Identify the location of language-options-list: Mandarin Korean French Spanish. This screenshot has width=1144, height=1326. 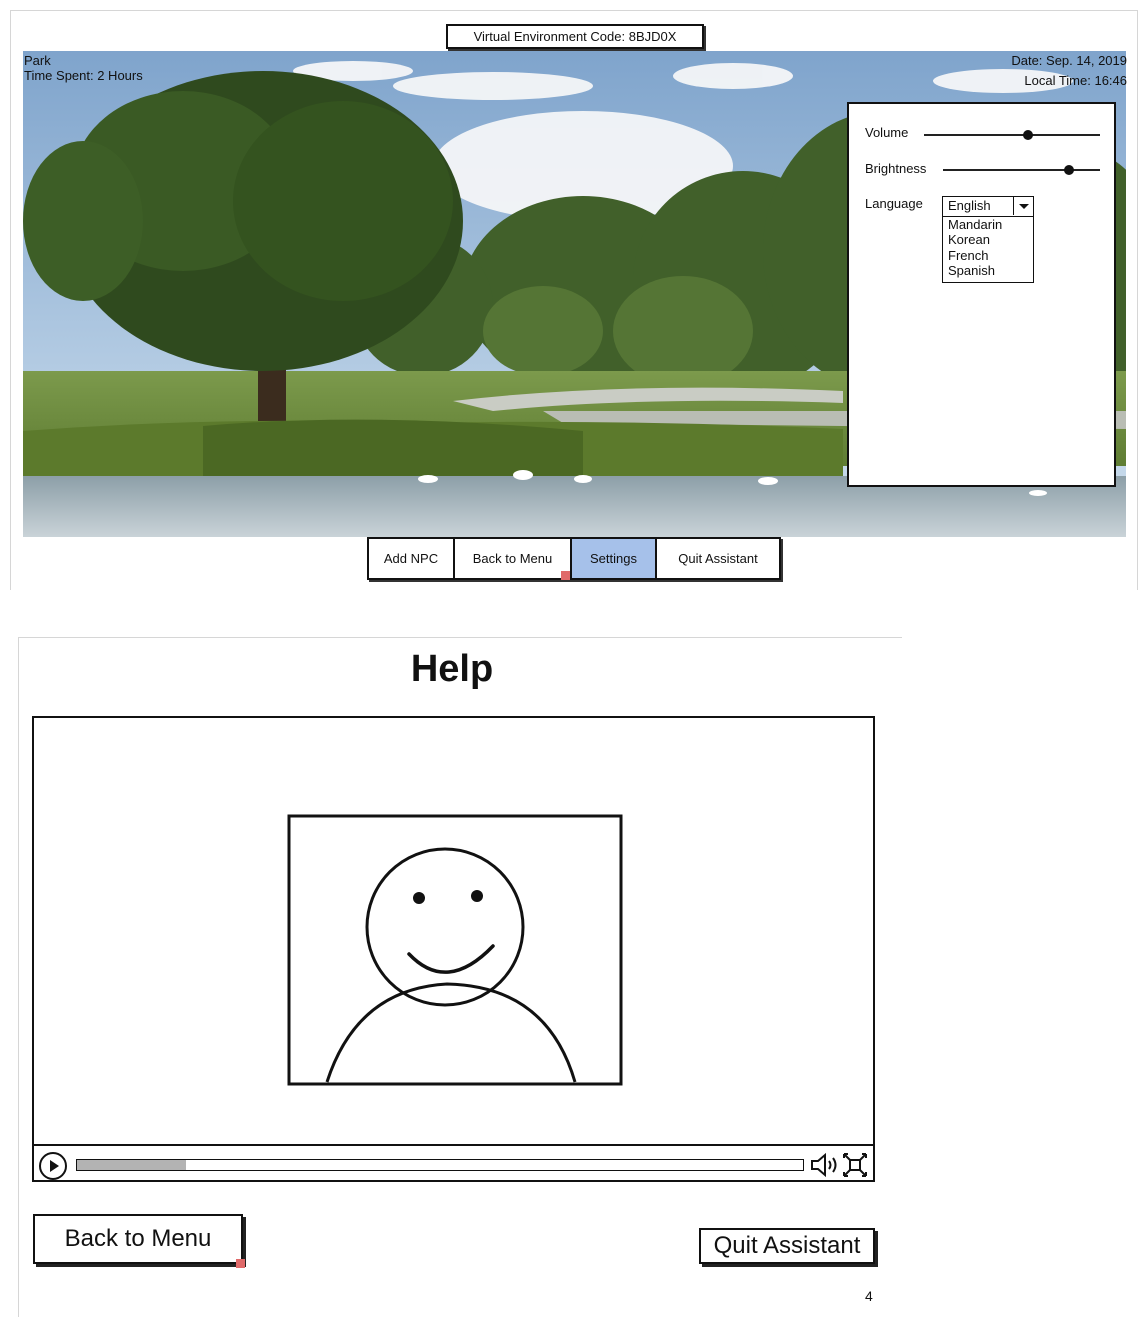
(988, 249).